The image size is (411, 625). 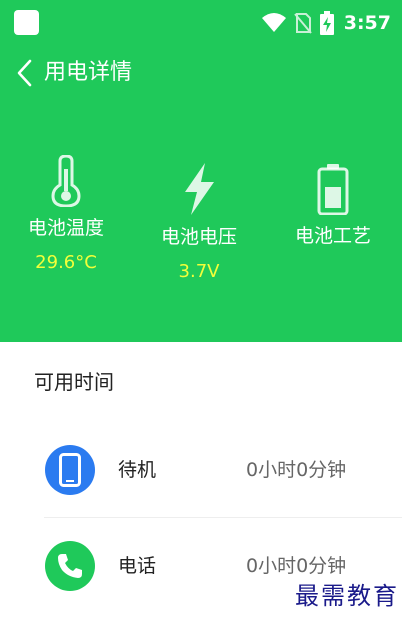 I want to click on section-title-available-time: 可用时间, so click(x=74, y=382).